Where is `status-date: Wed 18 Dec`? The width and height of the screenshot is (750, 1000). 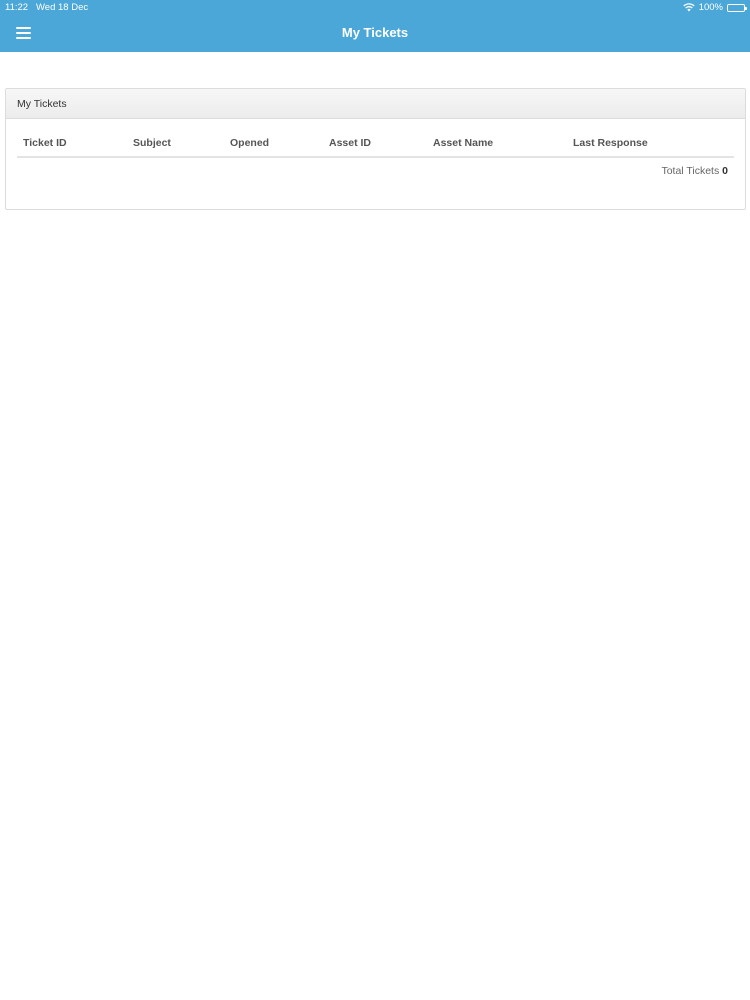 status-date: Wed 18 Dec is located at coordinates (62, 7).